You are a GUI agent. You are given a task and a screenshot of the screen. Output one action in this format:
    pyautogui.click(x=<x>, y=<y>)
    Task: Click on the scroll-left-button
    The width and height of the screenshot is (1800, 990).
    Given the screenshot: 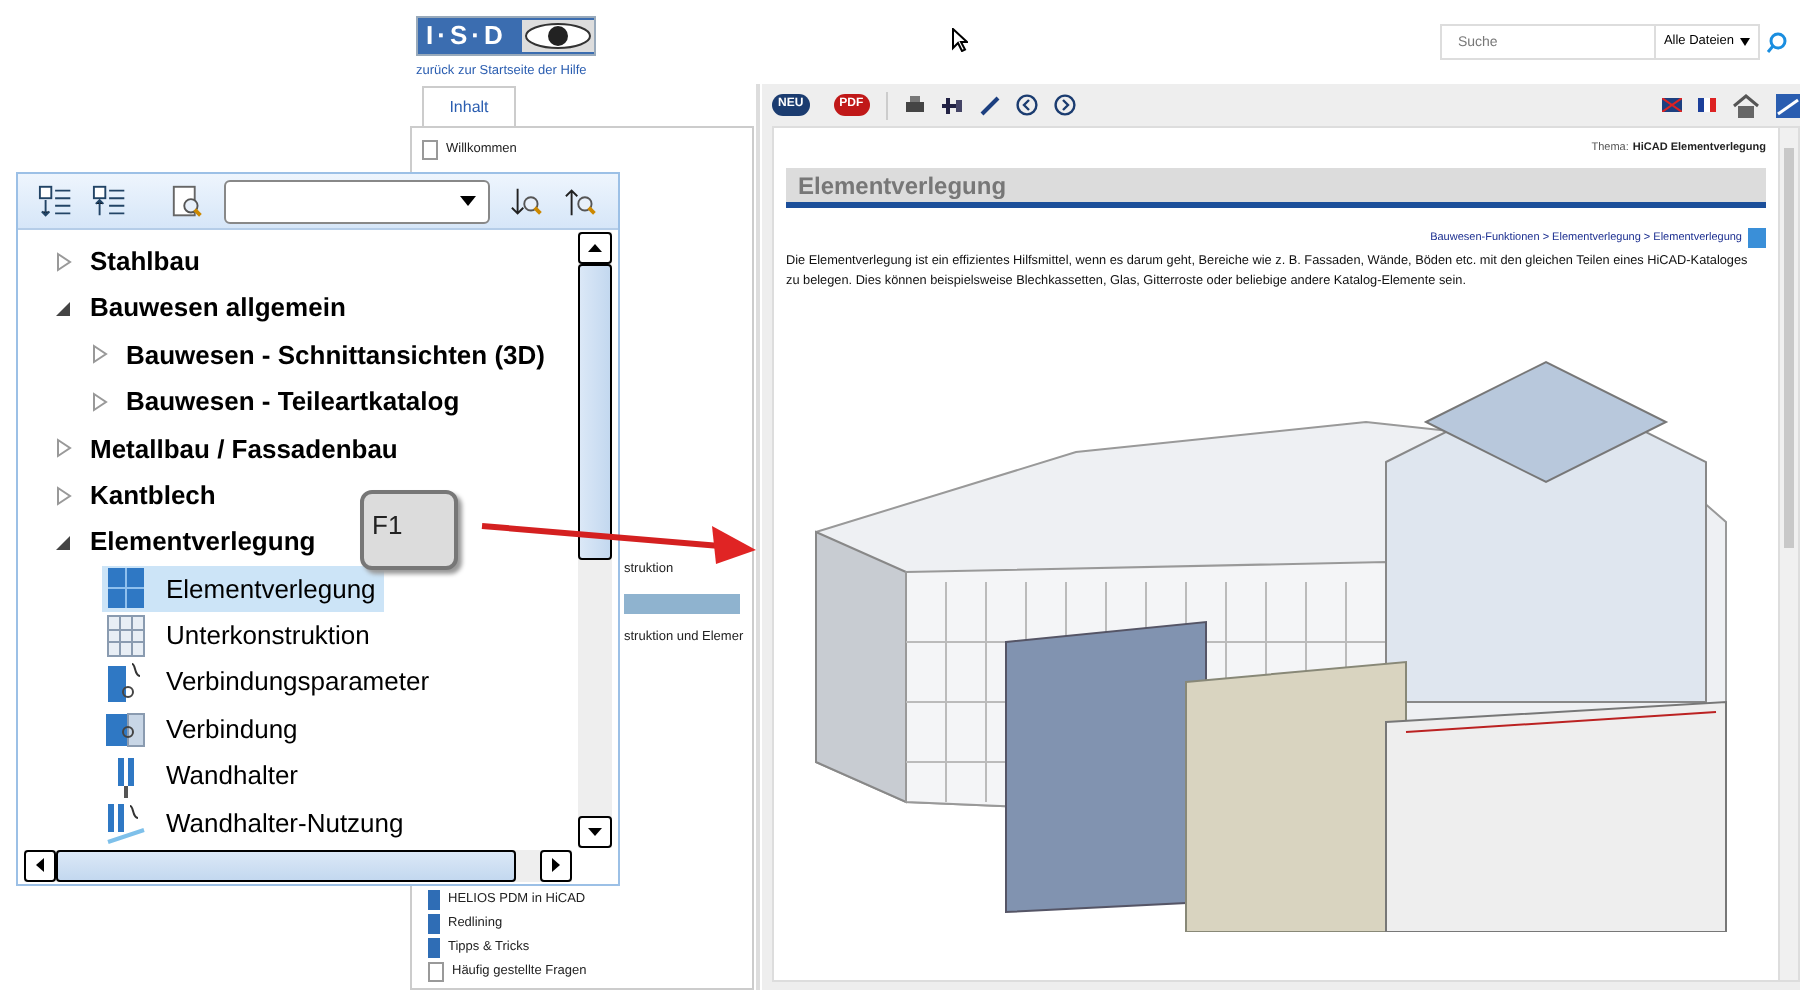 What is the action you would take?
    pyautogui.click(x=40, y=865)
    